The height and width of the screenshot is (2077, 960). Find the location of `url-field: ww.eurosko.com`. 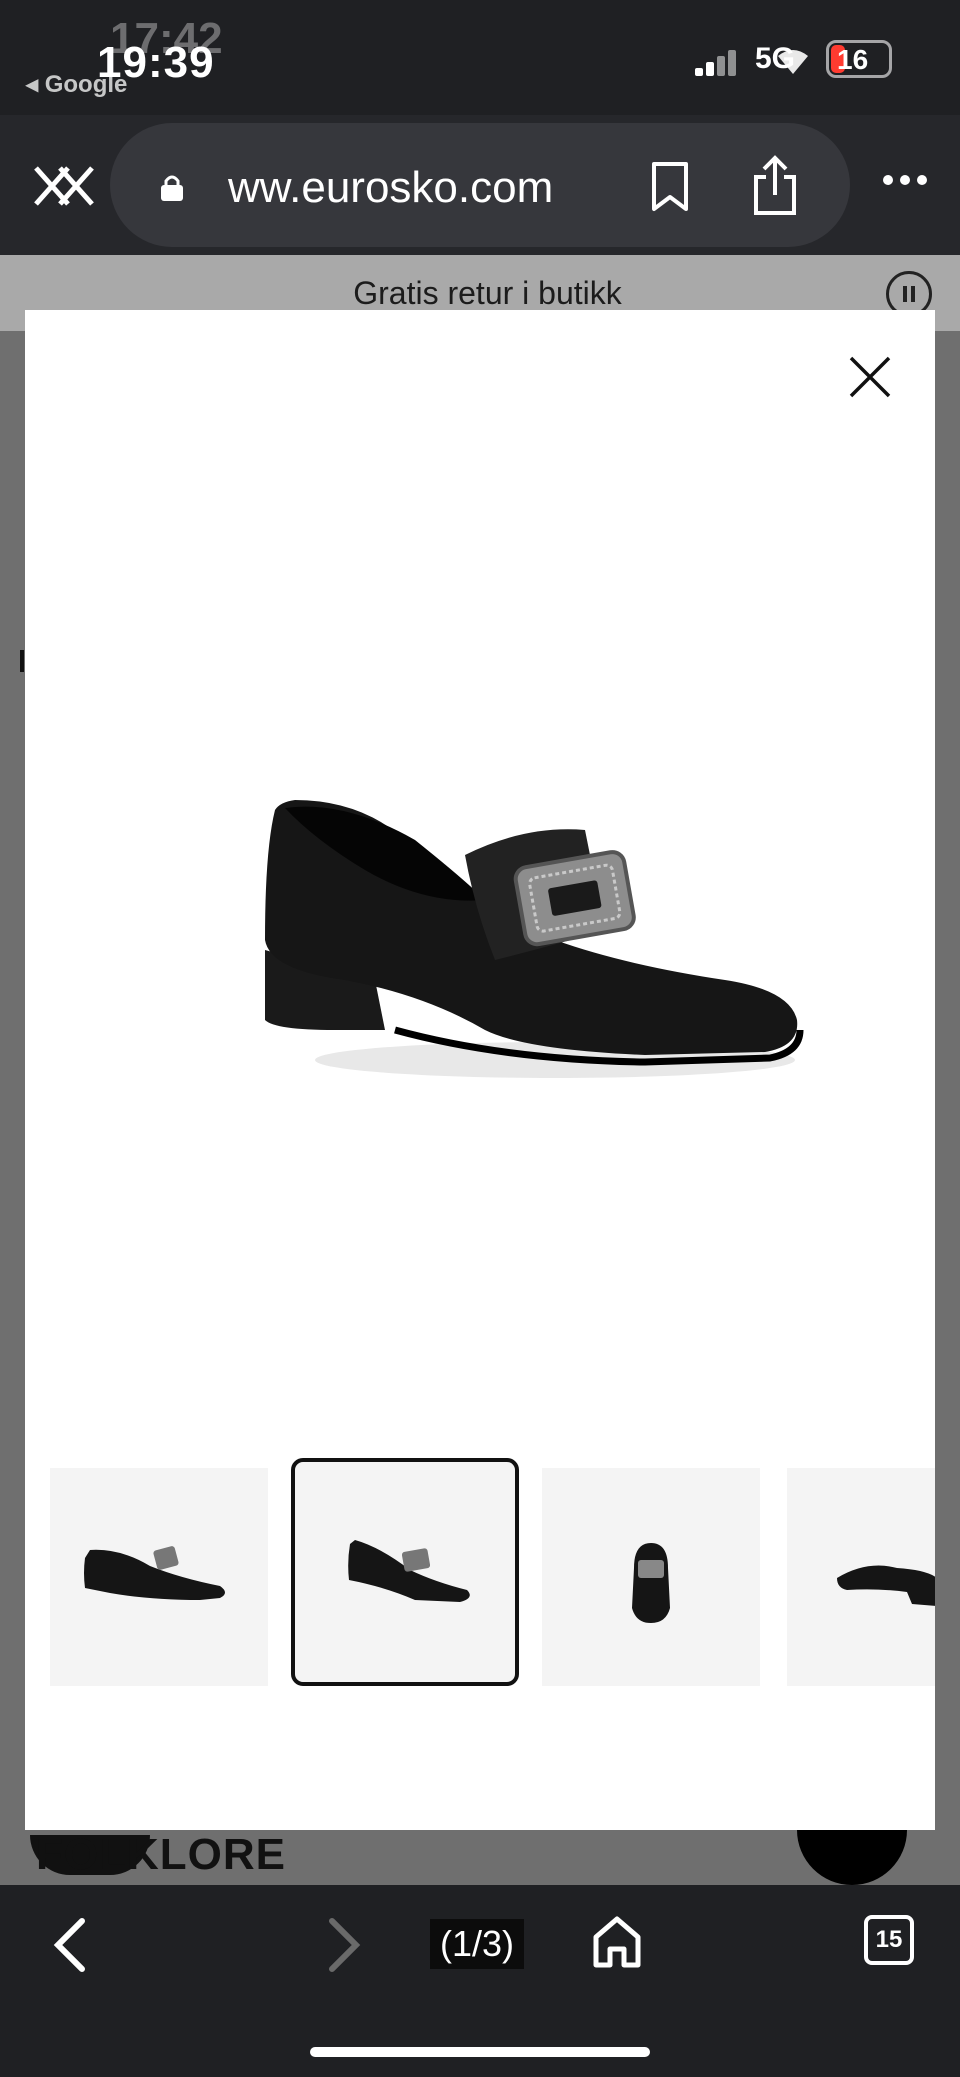

url-field: ww.eurosko.com is located at coordinates (480, 185).